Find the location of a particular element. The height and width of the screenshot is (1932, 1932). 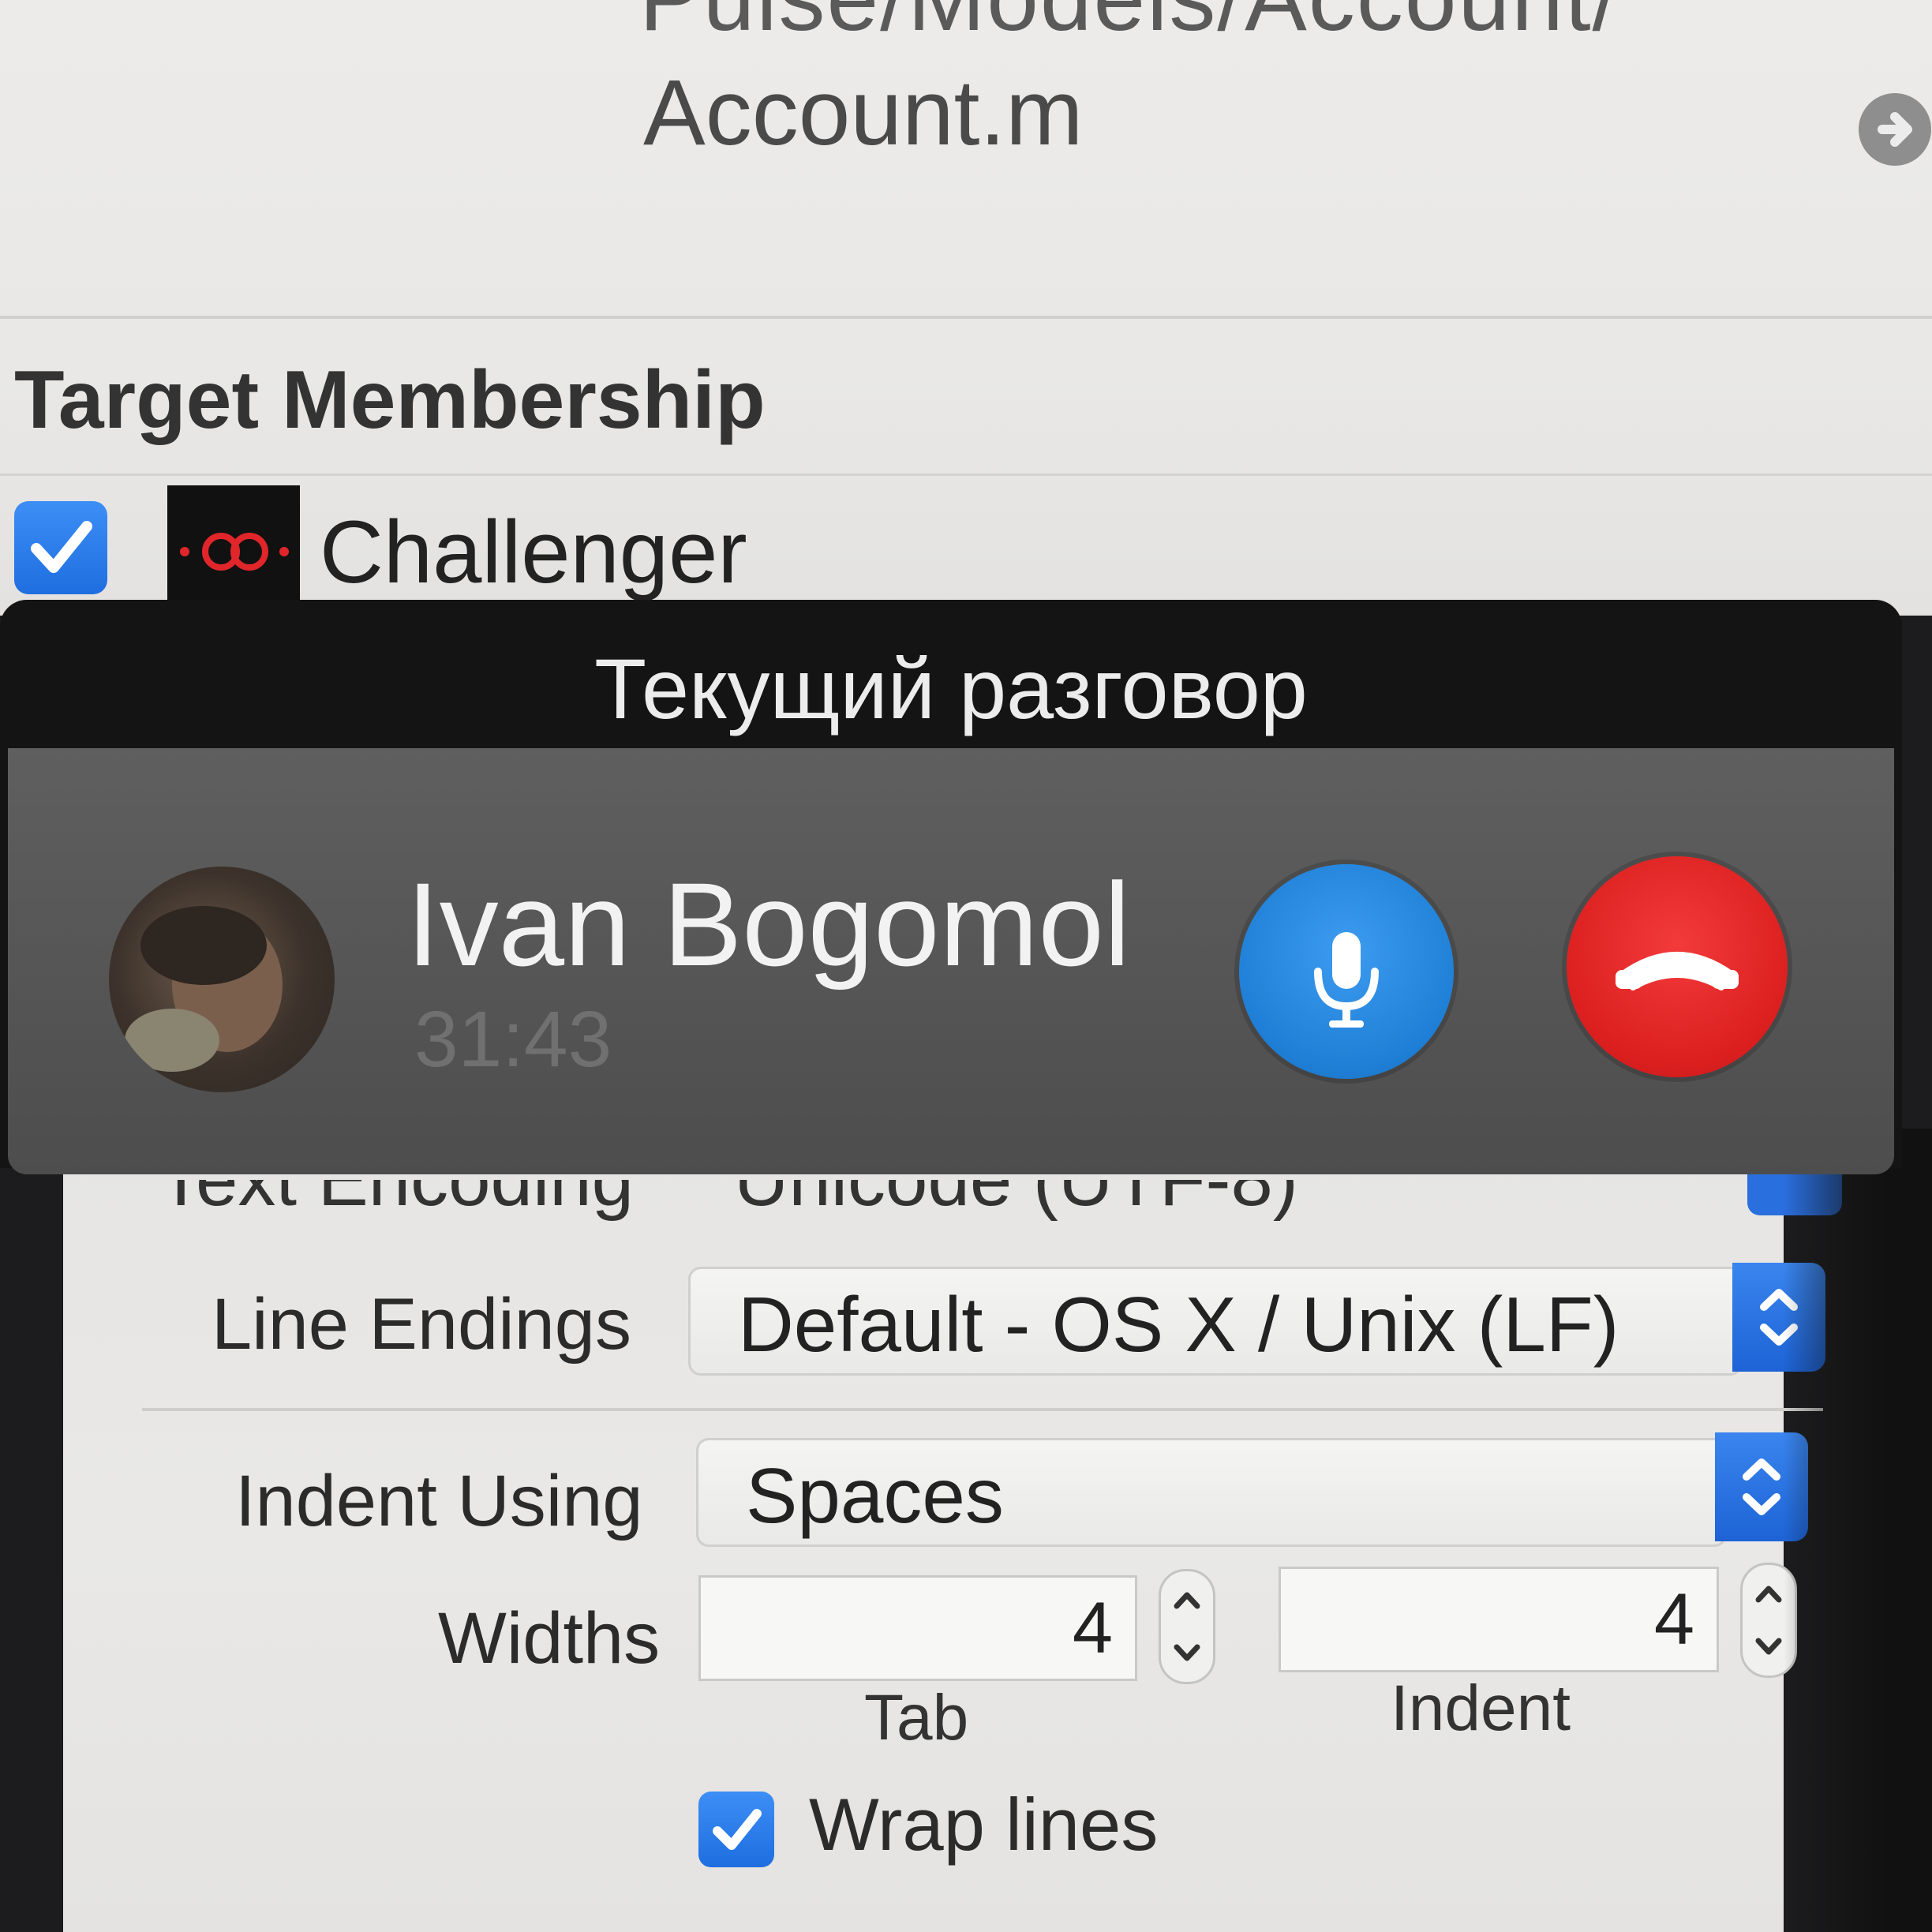

line-endings-label: Line Endings is located at coordinates (421, 1324).